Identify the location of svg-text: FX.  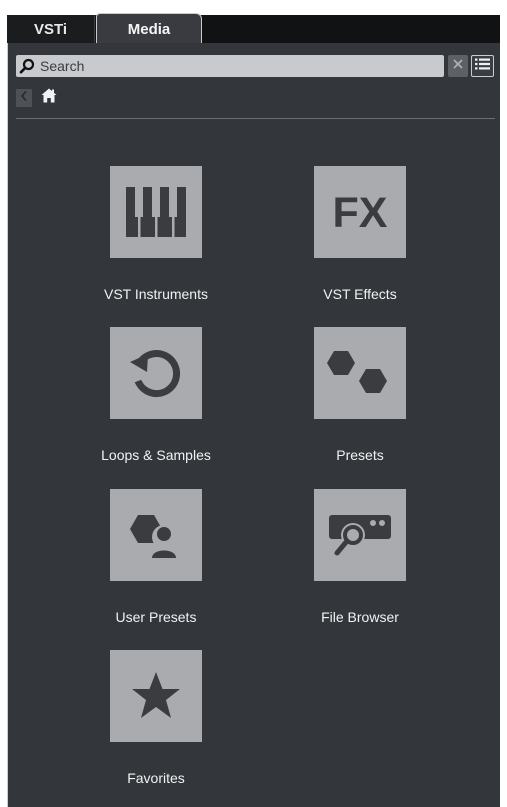
(360, 213).